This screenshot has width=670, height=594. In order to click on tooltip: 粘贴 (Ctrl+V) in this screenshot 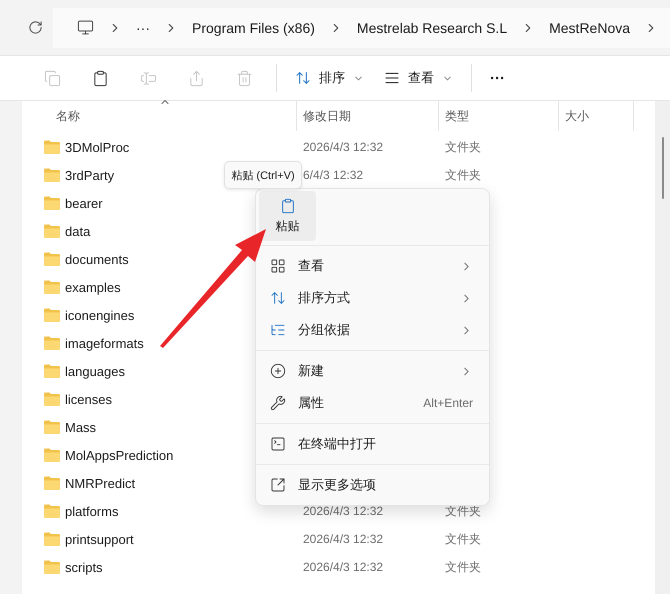, I will do `click(263, 175)`.